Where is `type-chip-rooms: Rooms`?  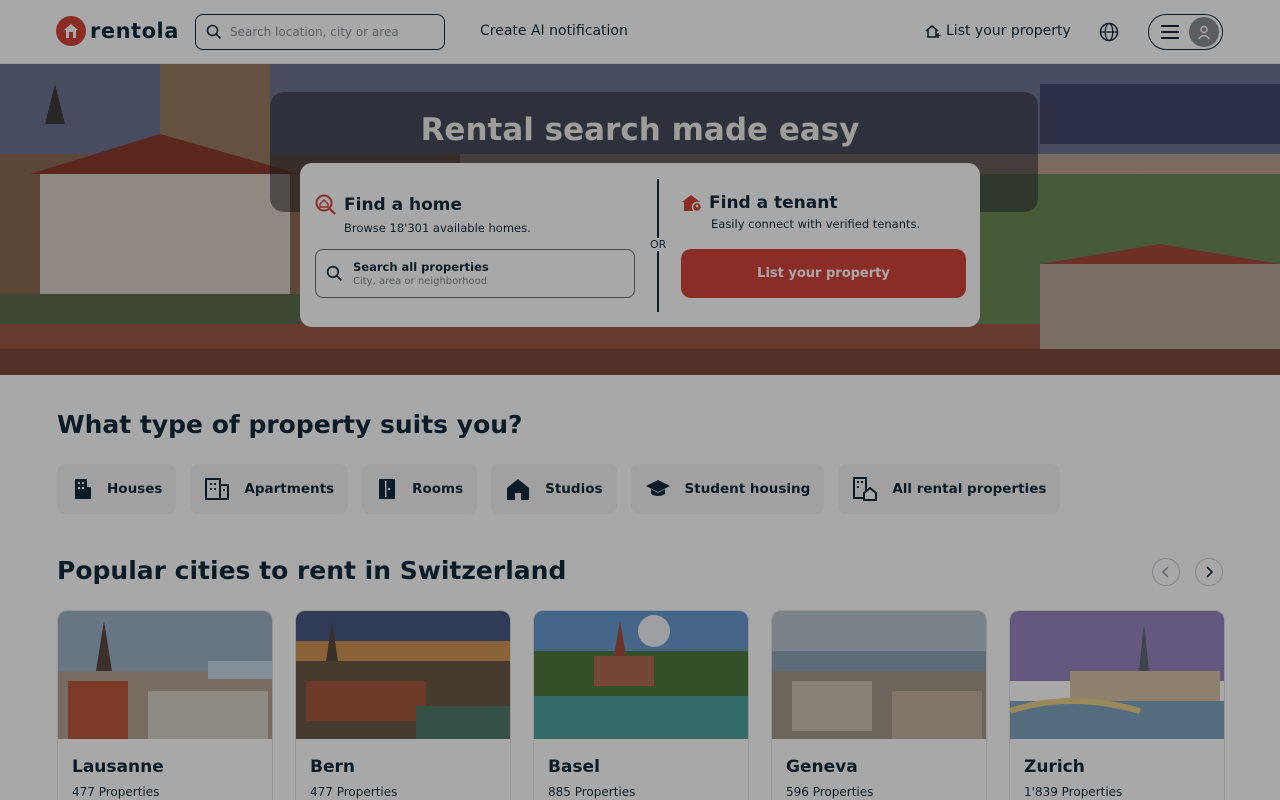
type-chip-rooms: Rooms is located at coordinates (420, 489).